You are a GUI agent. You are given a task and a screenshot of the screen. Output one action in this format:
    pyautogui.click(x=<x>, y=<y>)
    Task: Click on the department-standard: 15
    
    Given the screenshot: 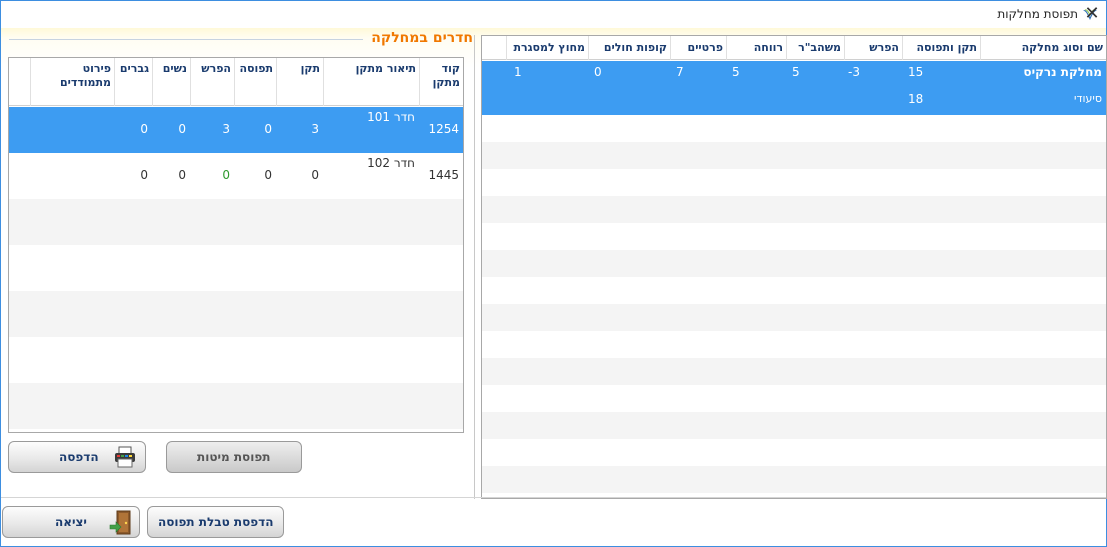 What is the action you would take?
    pyautogui.click(x=916, y=72)
    